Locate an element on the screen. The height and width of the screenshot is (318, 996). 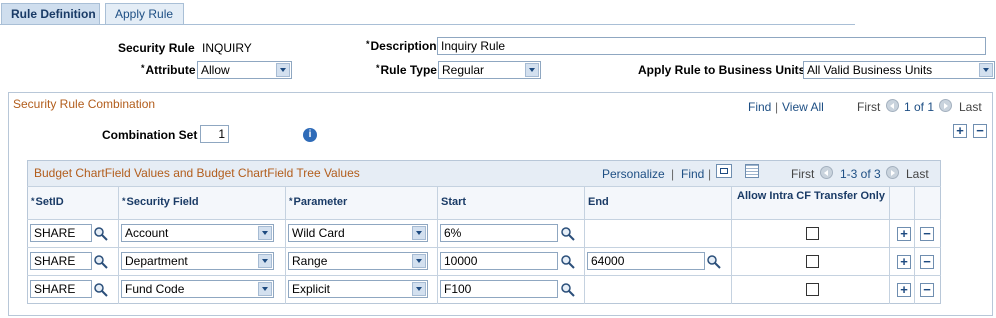
description-label: *Description is located at coordinates (401, 46).